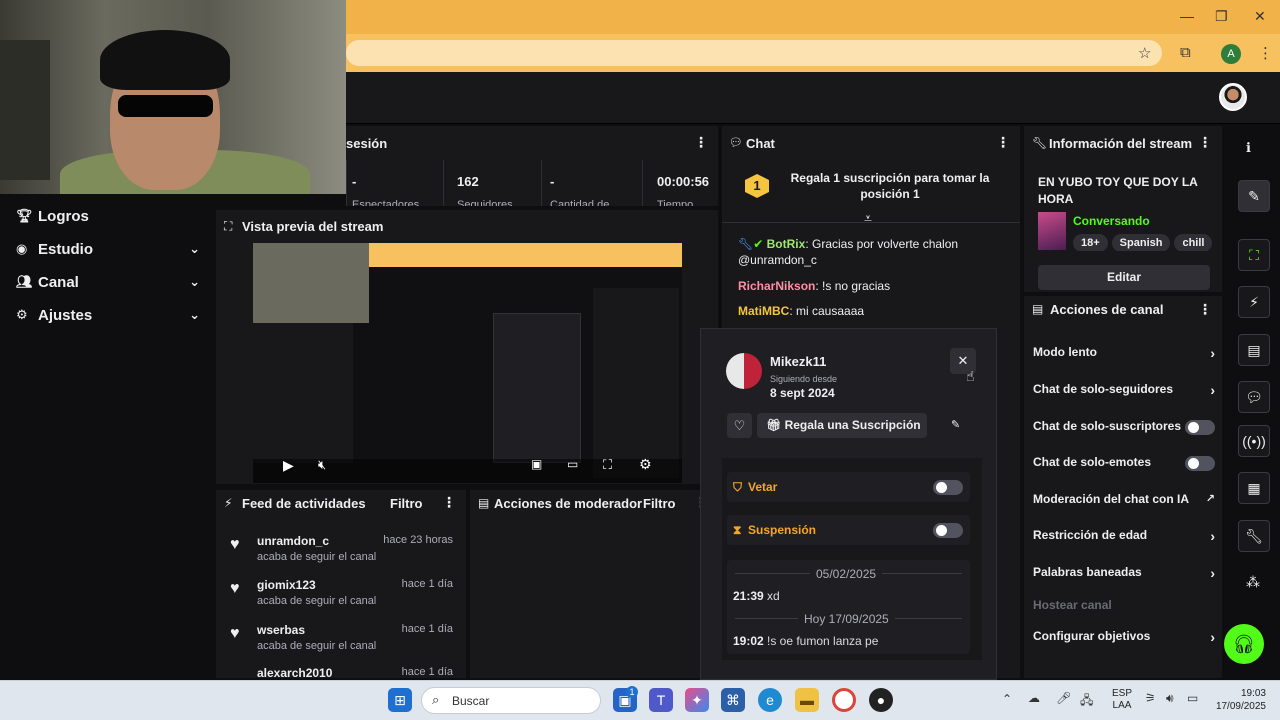 The image size is (1280, 720). Describe the element at coordinates (1124, 428) in the screenshot. I see `subscribers-only-row: Chat de solo-suscriptores` at that location.